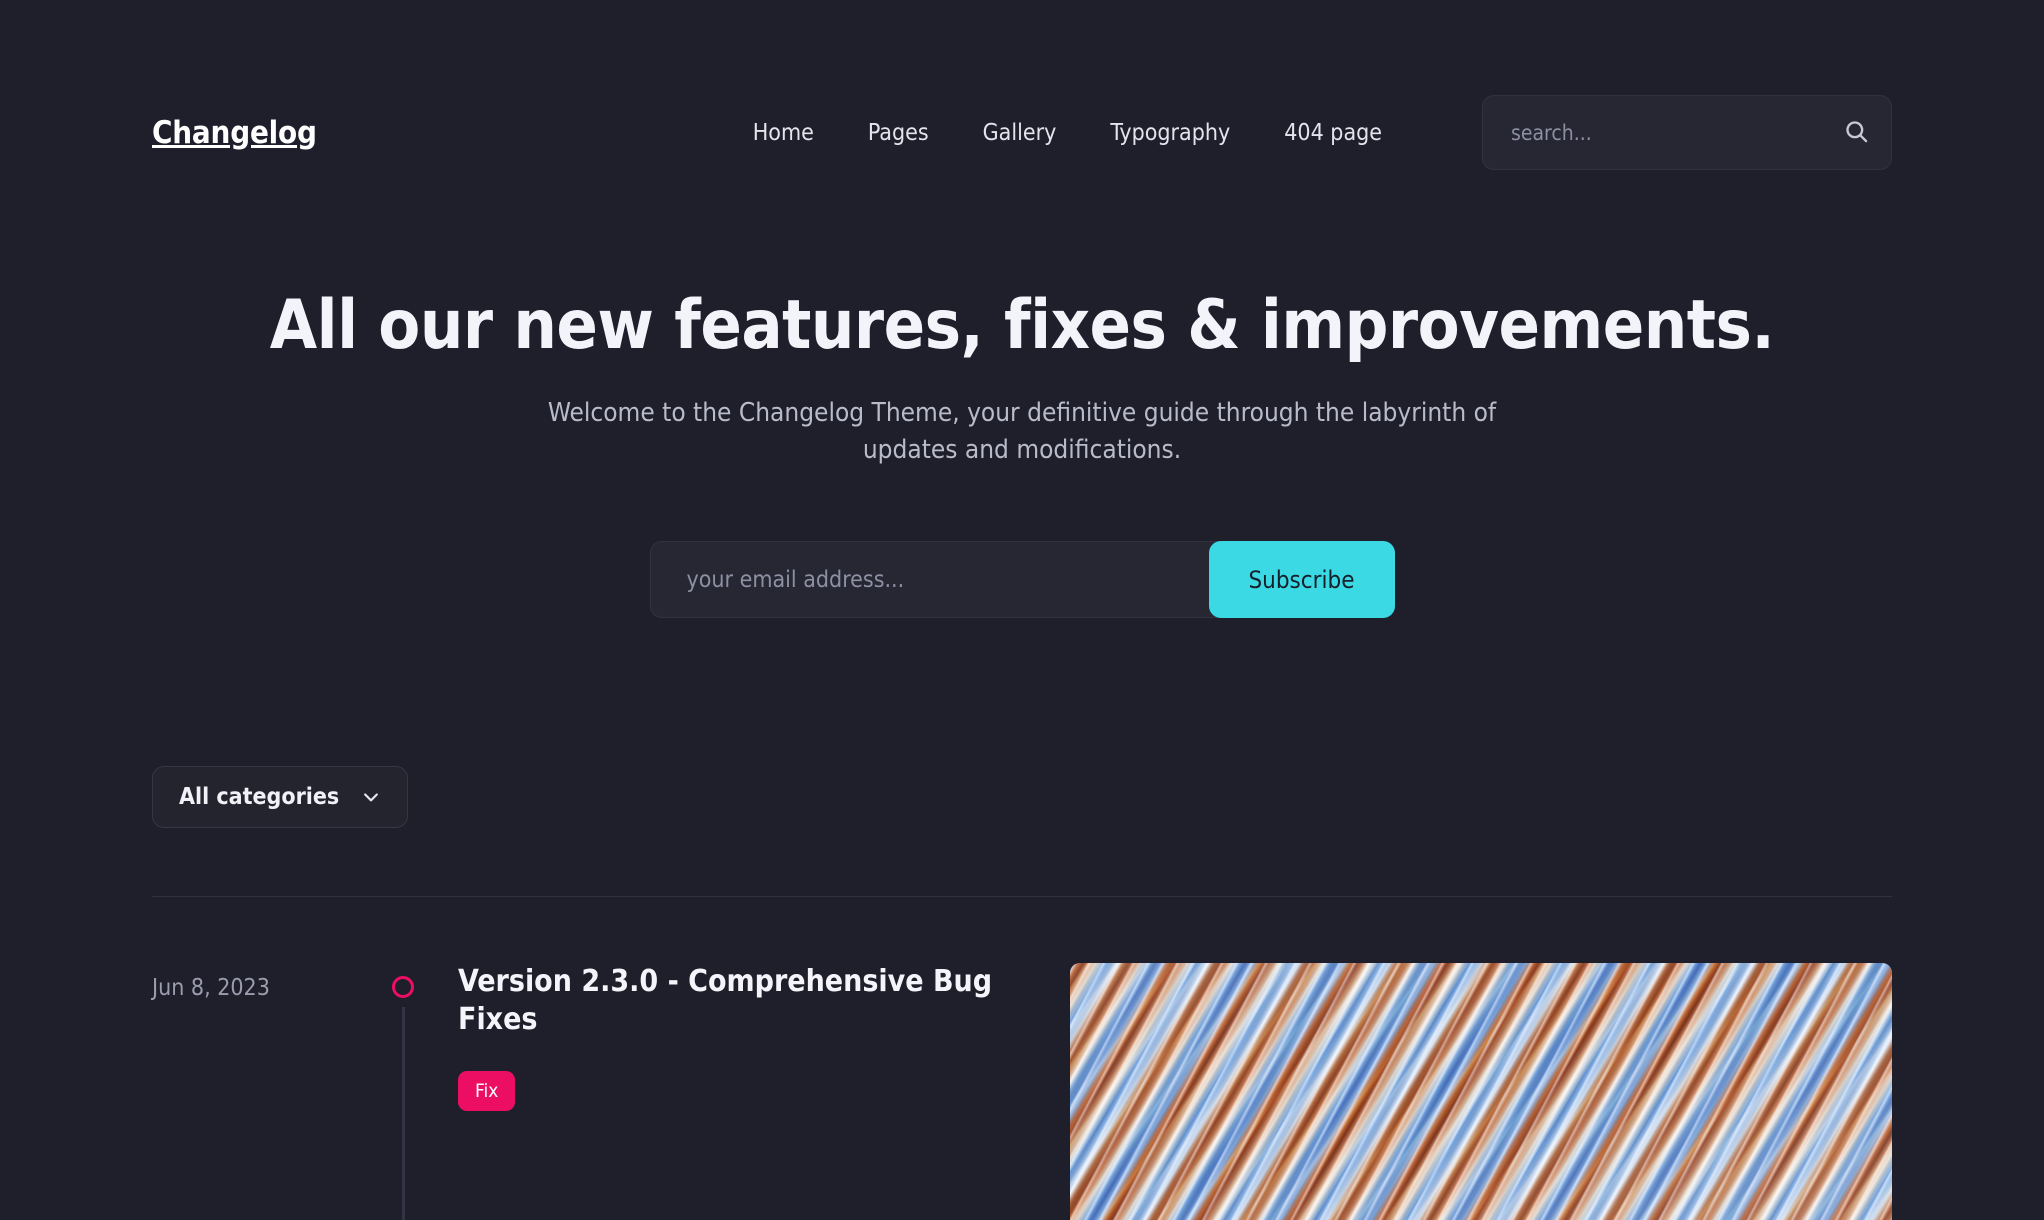 This screenshot has width=2044, height=1220. I want to click on search-button, so click(1856, 132).